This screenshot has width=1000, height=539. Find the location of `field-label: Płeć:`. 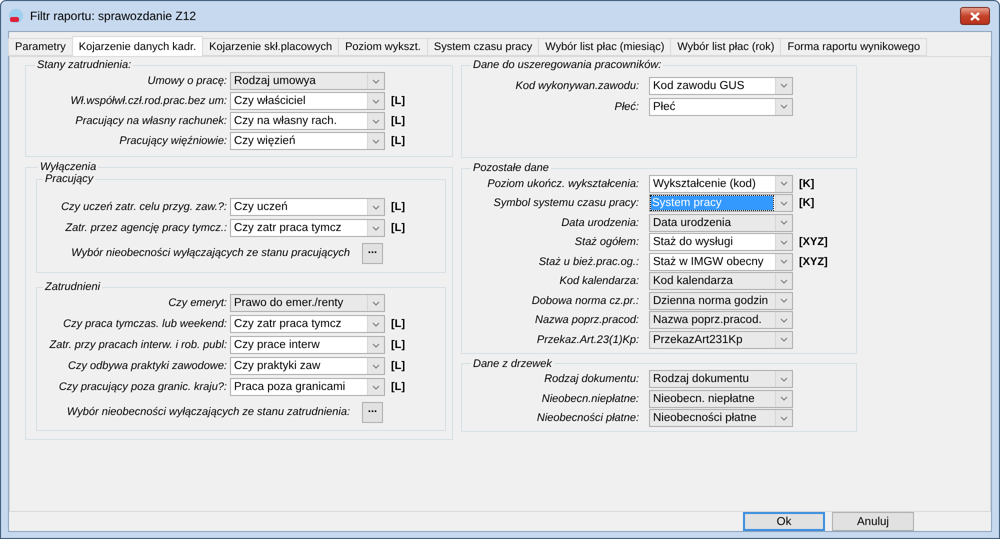

field-label: Płeć: is located at coordinates (627, 106).